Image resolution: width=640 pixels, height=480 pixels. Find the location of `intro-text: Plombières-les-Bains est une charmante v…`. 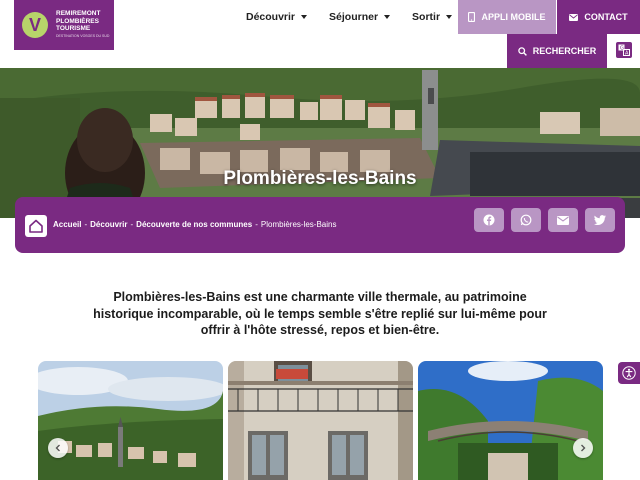

intro-text: Plombières-les-Bains est une charmante v… is located at coordinates (320, 313).